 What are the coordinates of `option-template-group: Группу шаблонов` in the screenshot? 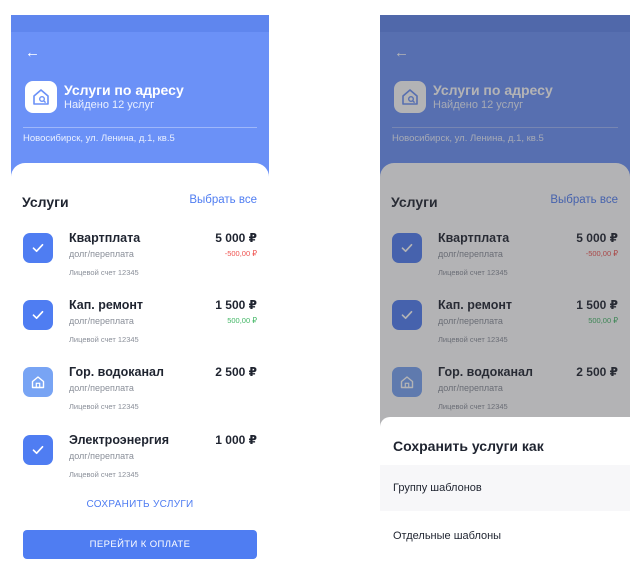 It's located at (505, 488).